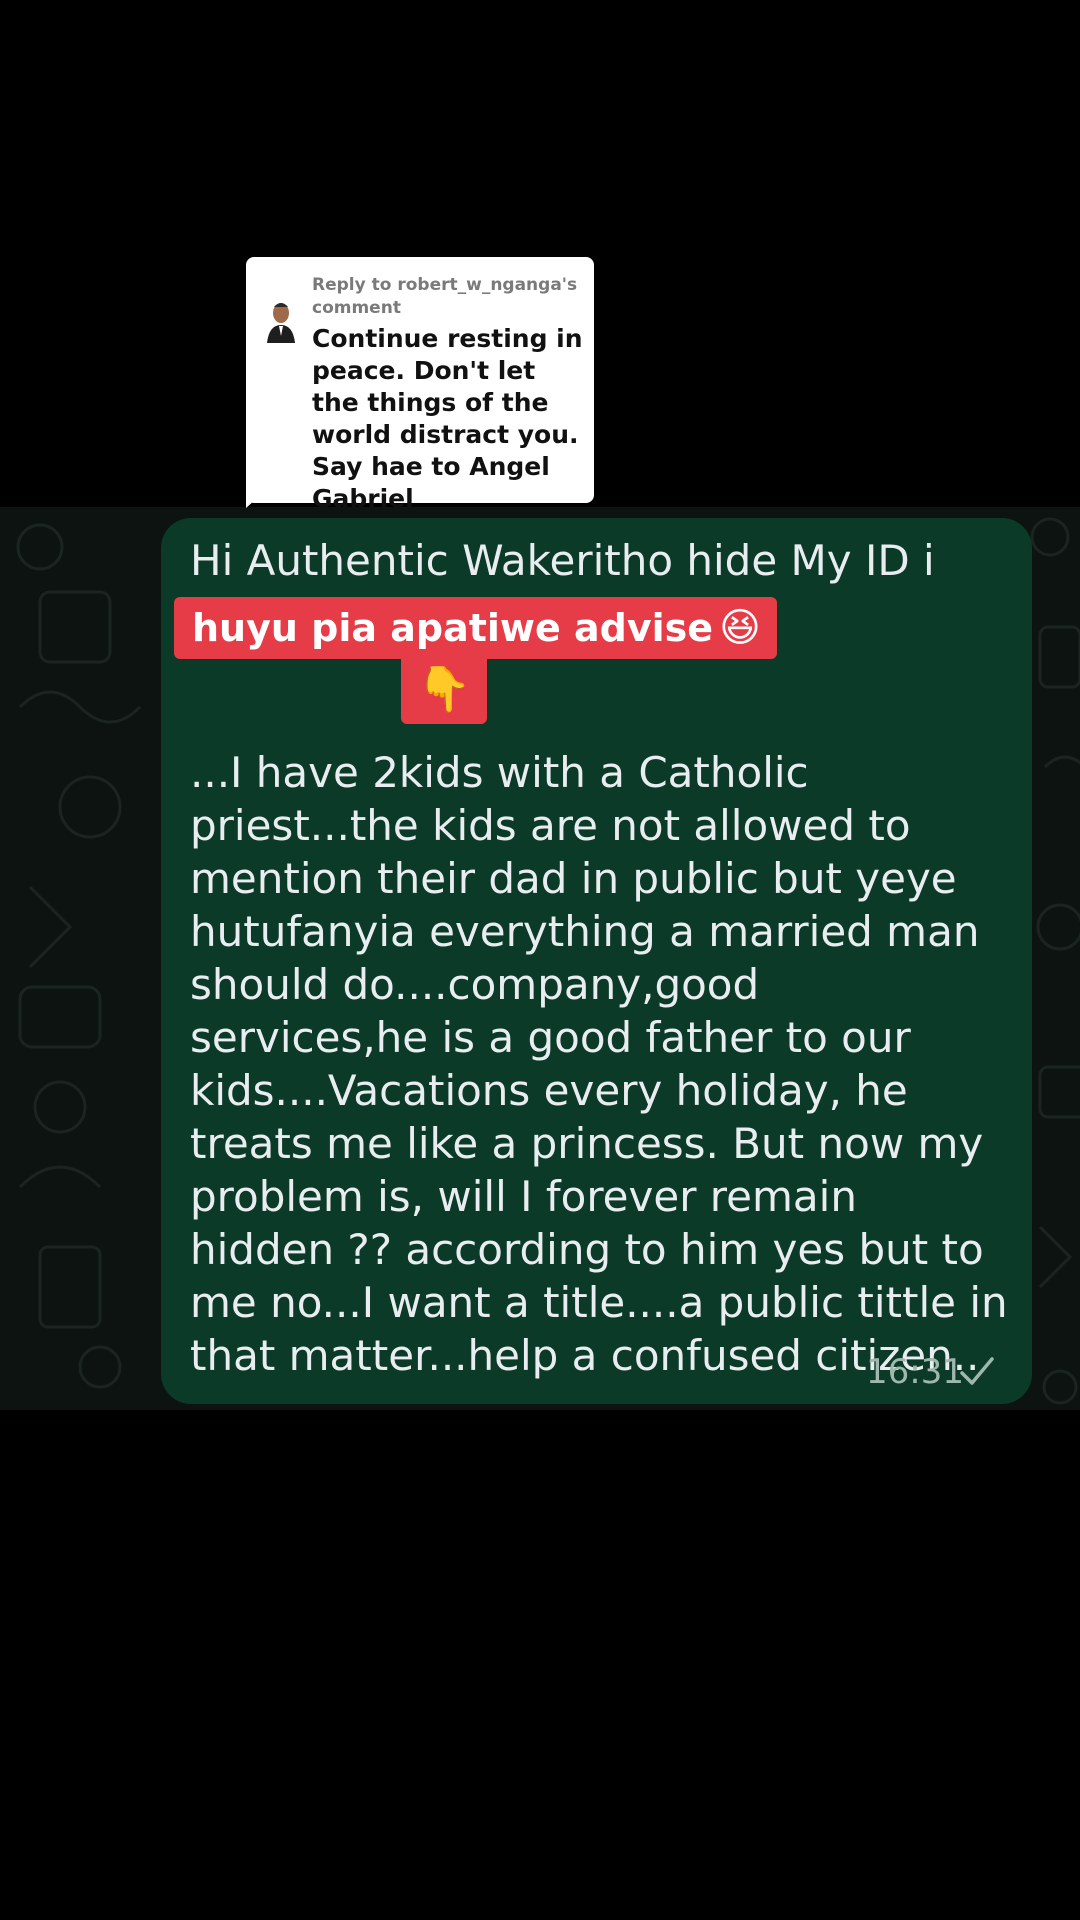 The image size is (1080, 1920). Describe the element at coordinates (740, 628) in the screenshot. I see `laughing-emoji-icon: 😆` at that location.